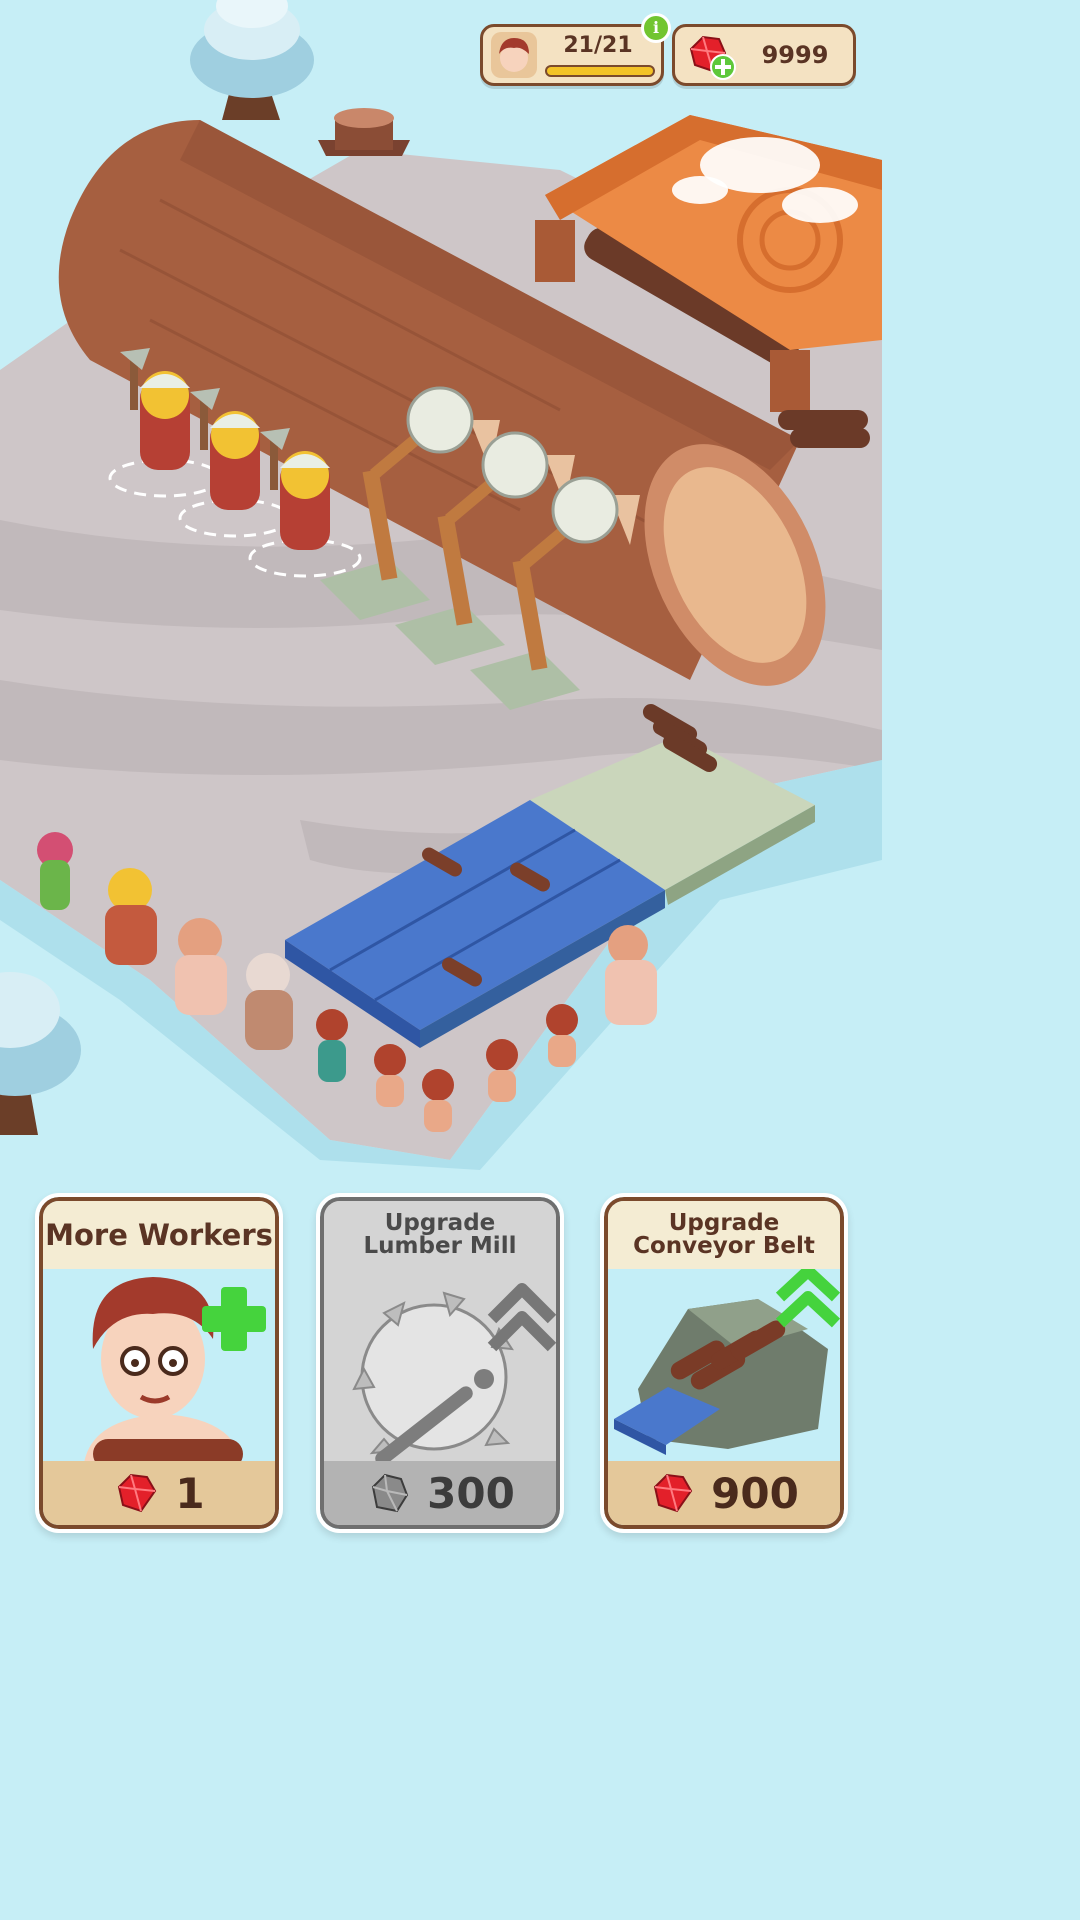 This screenshot has width=1080, height=1920. I want to click on stone-icon, so click(390, 1493).